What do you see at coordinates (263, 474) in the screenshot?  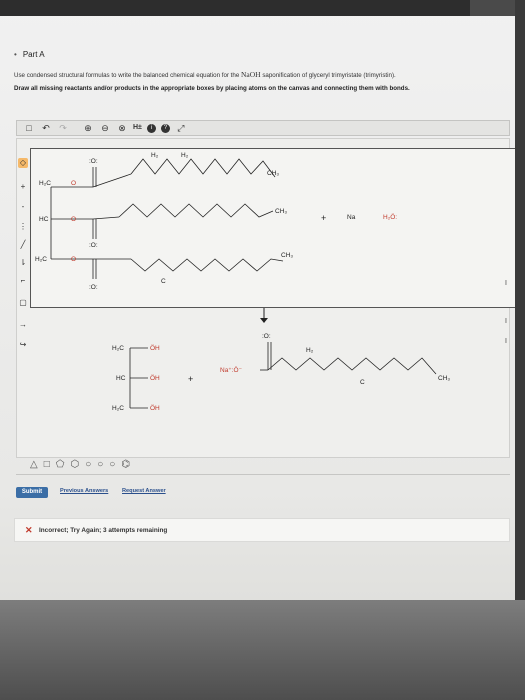 I see `divider` at bounding box center [263, 474].